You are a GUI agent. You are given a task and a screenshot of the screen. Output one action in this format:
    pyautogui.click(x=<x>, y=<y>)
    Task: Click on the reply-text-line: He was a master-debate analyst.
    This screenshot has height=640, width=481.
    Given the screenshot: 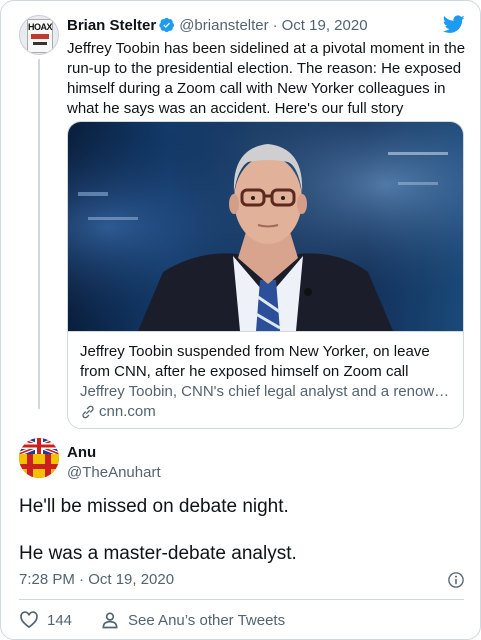 What is the action you would take?
    pyautogui.click(x=158, y=553)
    